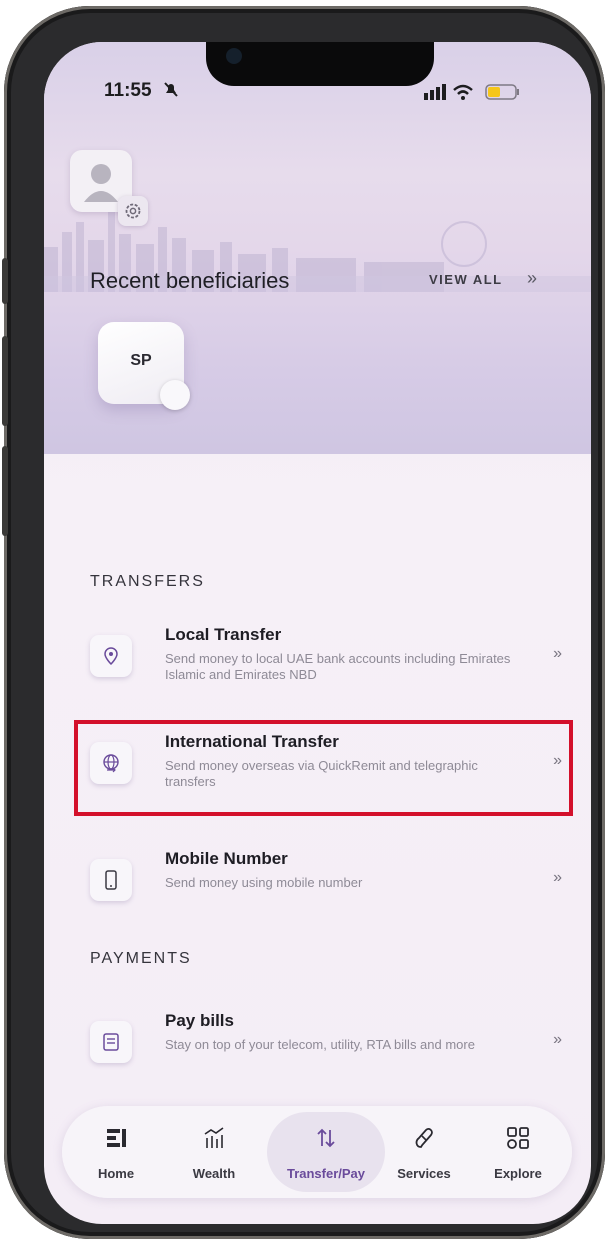 This screenshot has width=609, height=1245. Describe the element at coordinates (323, 768) in the screenshot. I see `highlight-box` at that location.